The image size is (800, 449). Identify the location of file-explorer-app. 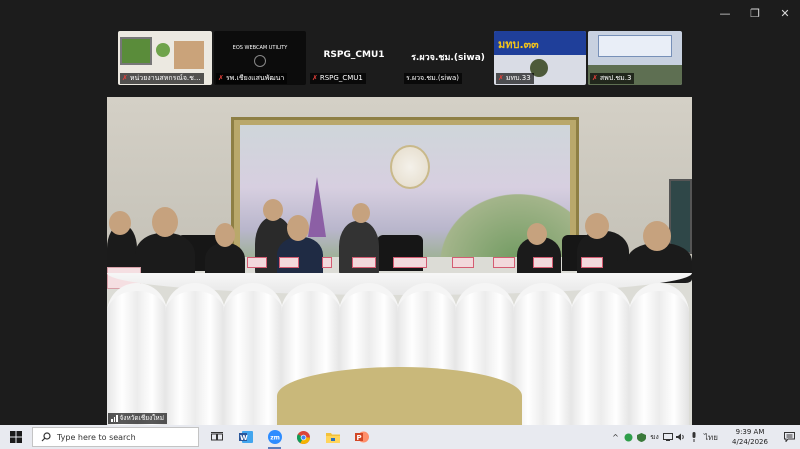
(332, 437).